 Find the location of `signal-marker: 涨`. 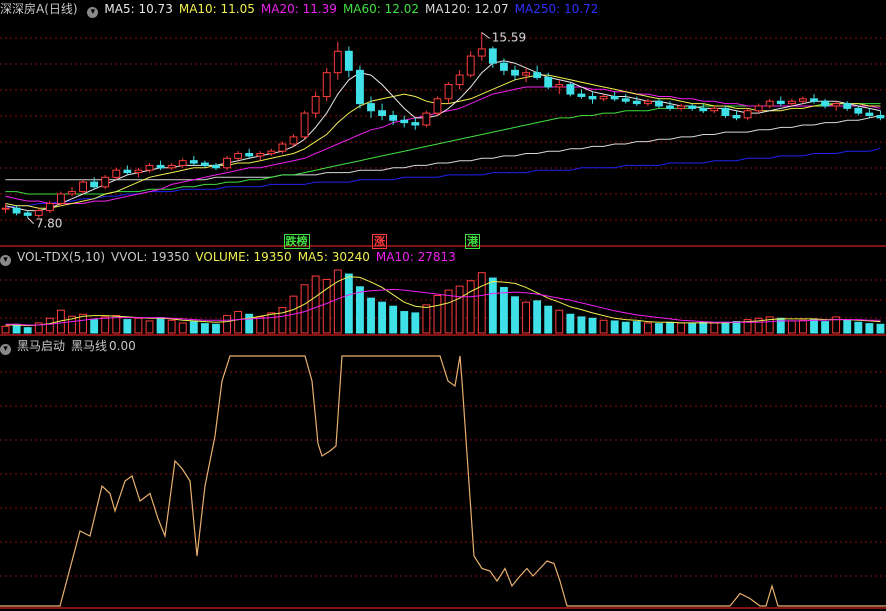

signal-marker: 涨 is located at coordinates (380, 241).